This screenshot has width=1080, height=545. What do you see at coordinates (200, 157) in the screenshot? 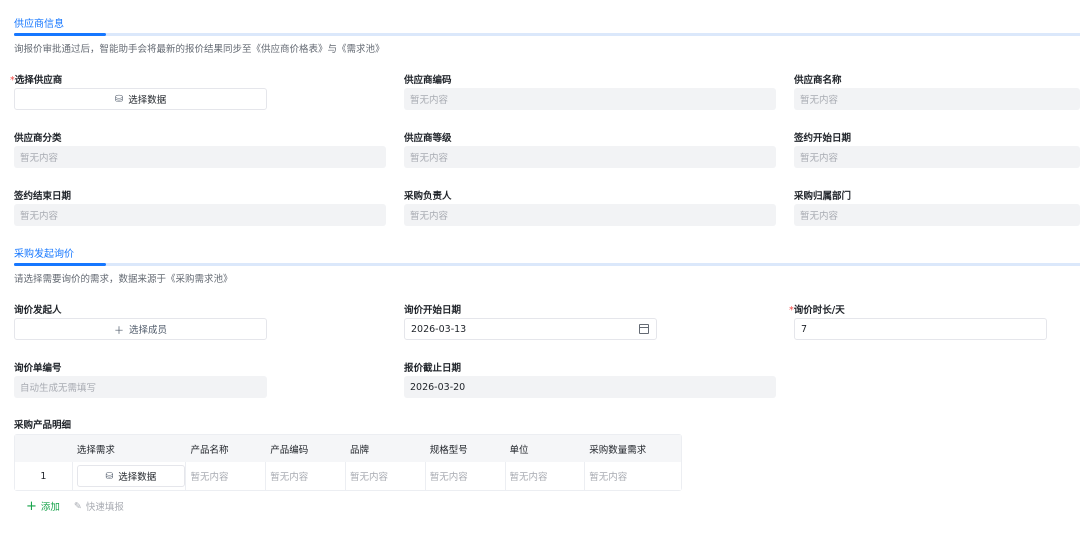
I see `supplier-category-field: 暂无内容` at bounding box center [200, 157].